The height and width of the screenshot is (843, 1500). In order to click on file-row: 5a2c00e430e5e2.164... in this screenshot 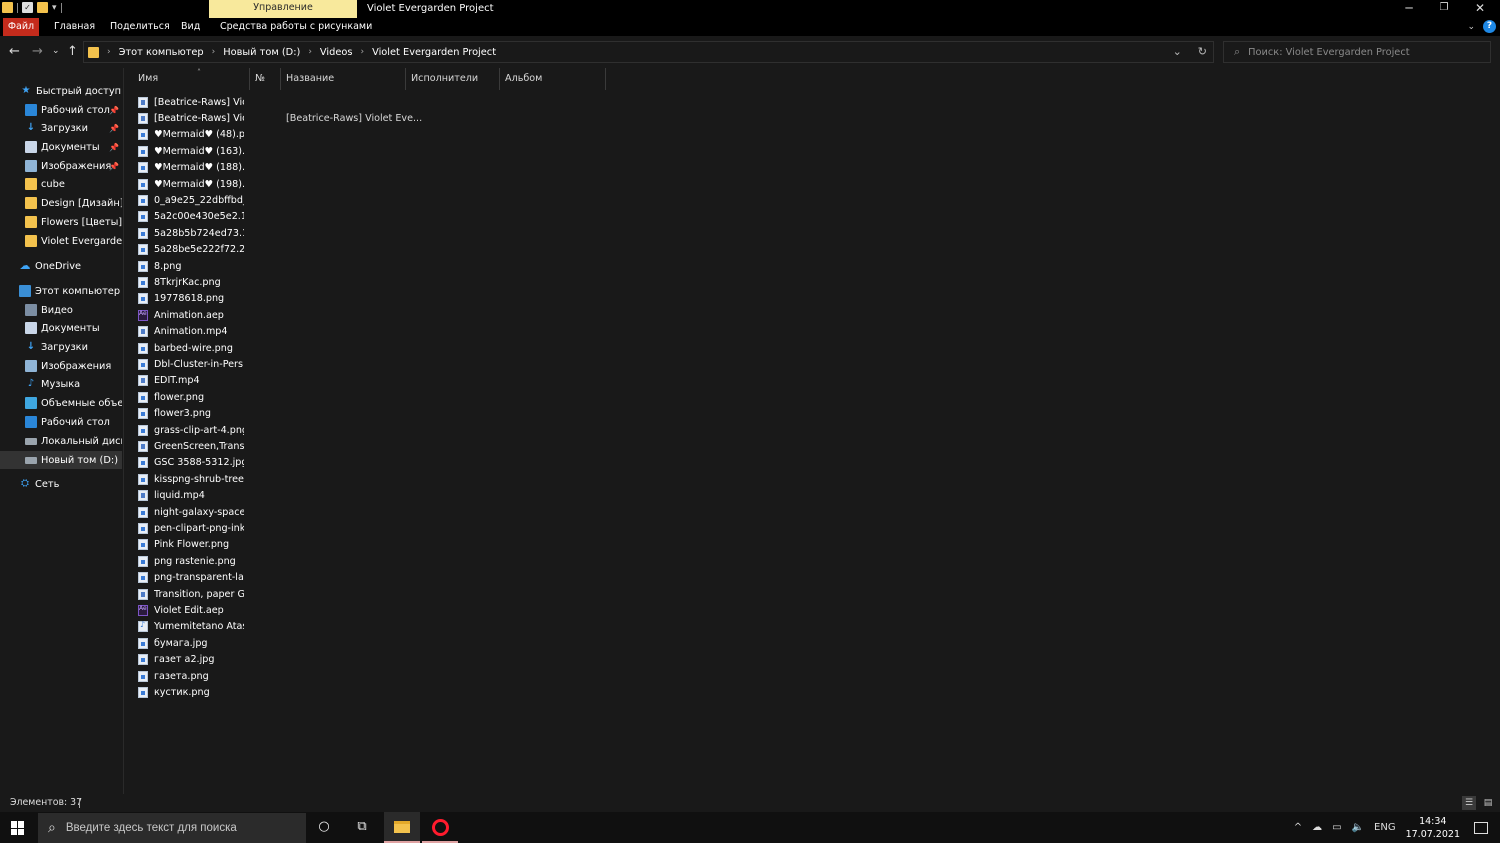, I will do `click(738, 217)`.